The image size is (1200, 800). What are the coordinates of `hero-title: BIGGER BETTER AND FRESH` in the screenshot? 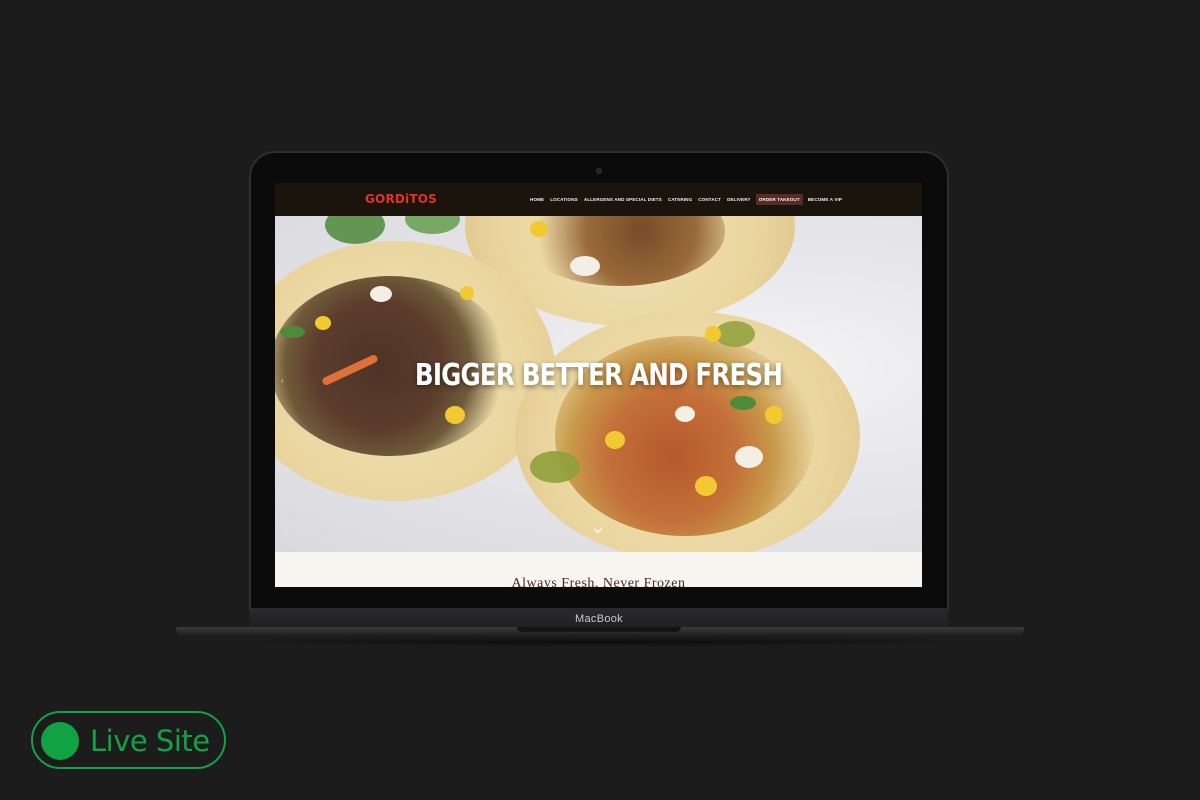 It's located at (598, 375).